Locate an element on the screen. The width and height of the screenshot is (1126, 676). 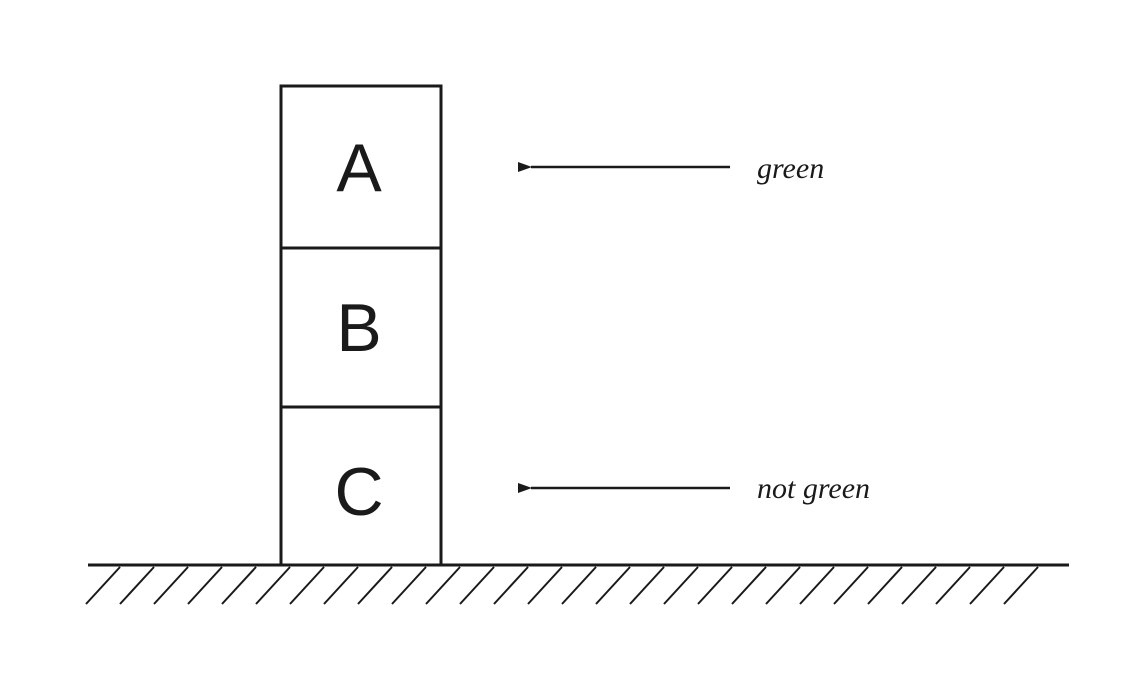
annotation-green: green is located at coordinates (671, 168).